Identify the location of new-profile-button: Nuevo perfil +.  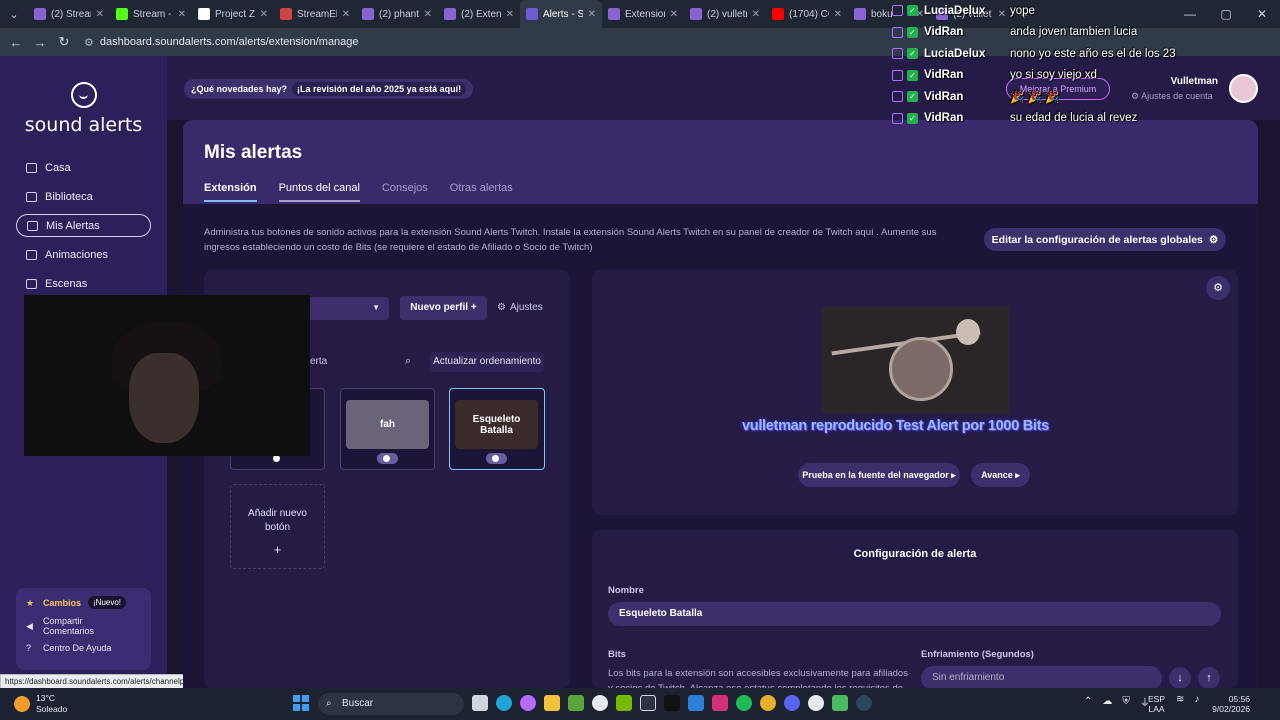
(443, 308).